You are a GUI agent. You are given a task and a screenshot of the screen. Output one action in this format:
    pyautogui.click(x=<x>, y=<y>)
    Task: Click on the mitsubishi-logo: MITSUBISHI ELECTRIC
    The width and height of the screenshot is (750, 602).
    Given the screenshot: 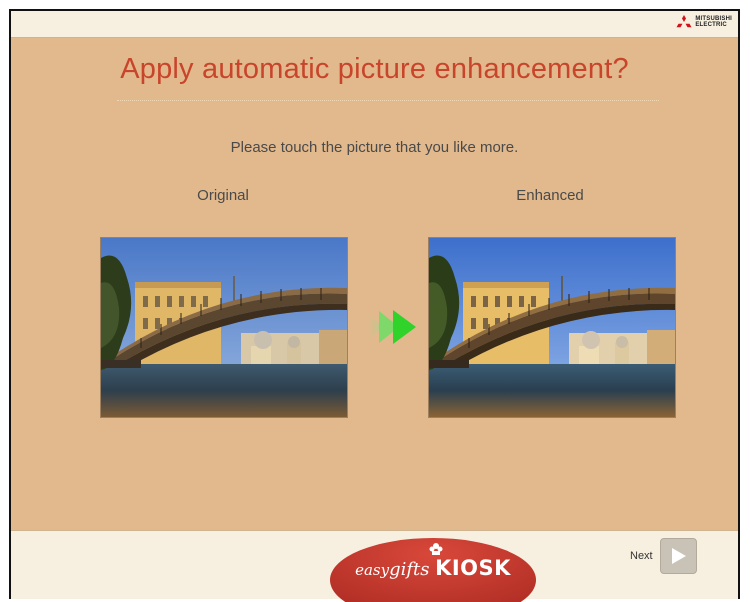 What is the action you would take?
    pyautogui.click(x=704, y=22)
    